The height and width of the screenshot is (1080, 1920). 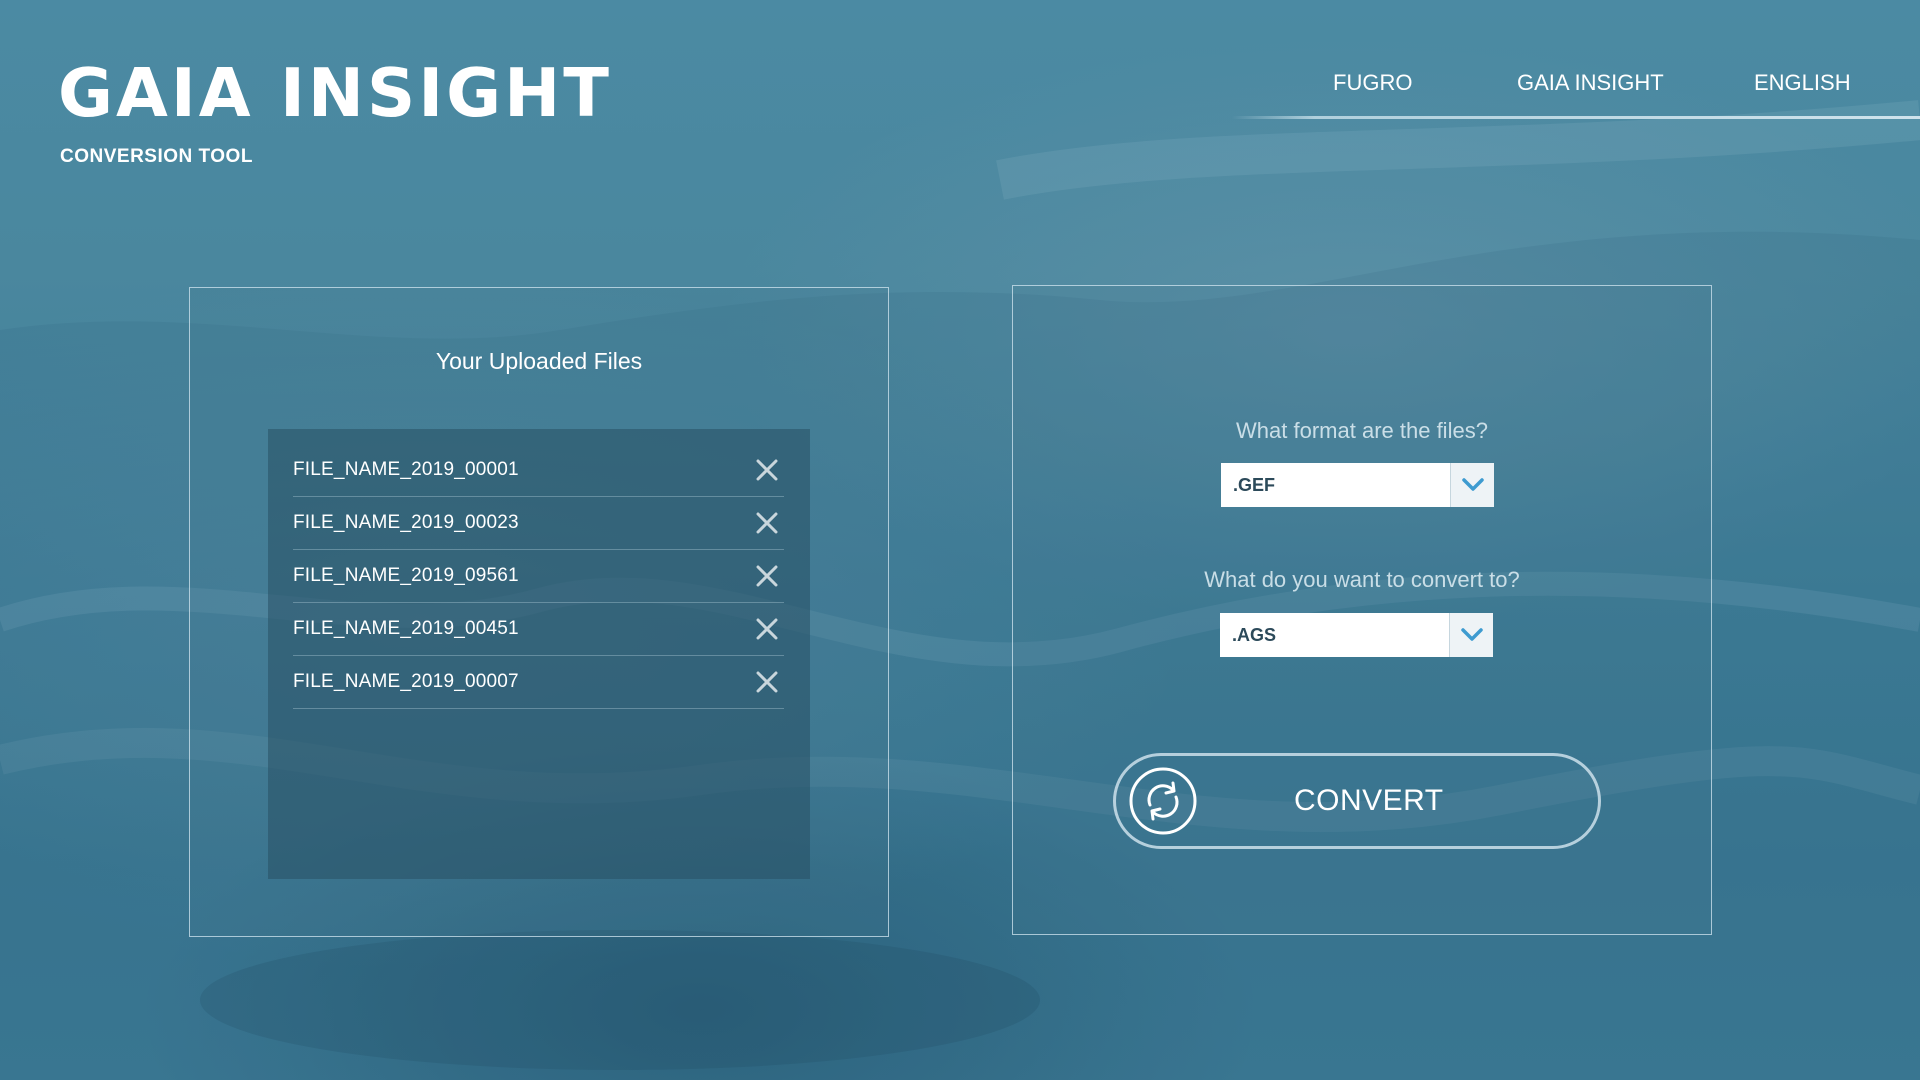 I want to click on file-name: FILE_NAME_2019_00007, so click(x=406, y=681).